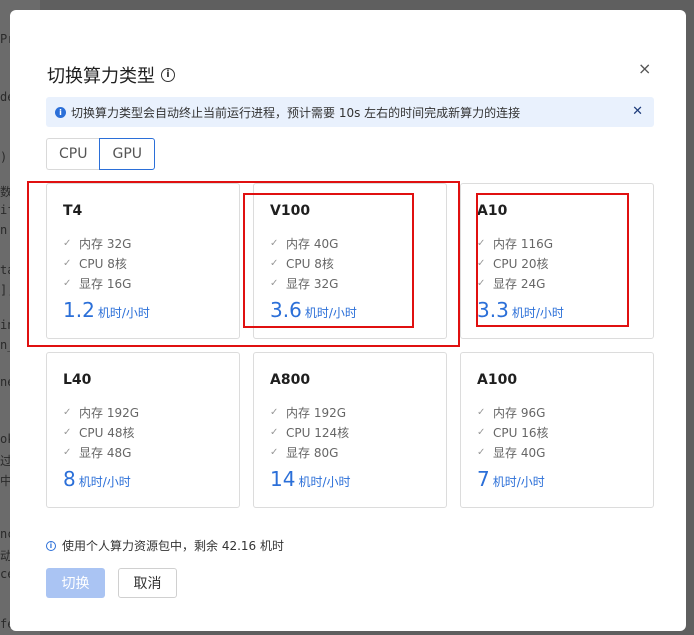  I want to click on spec-text: CPU 20核, so click(521, 264).